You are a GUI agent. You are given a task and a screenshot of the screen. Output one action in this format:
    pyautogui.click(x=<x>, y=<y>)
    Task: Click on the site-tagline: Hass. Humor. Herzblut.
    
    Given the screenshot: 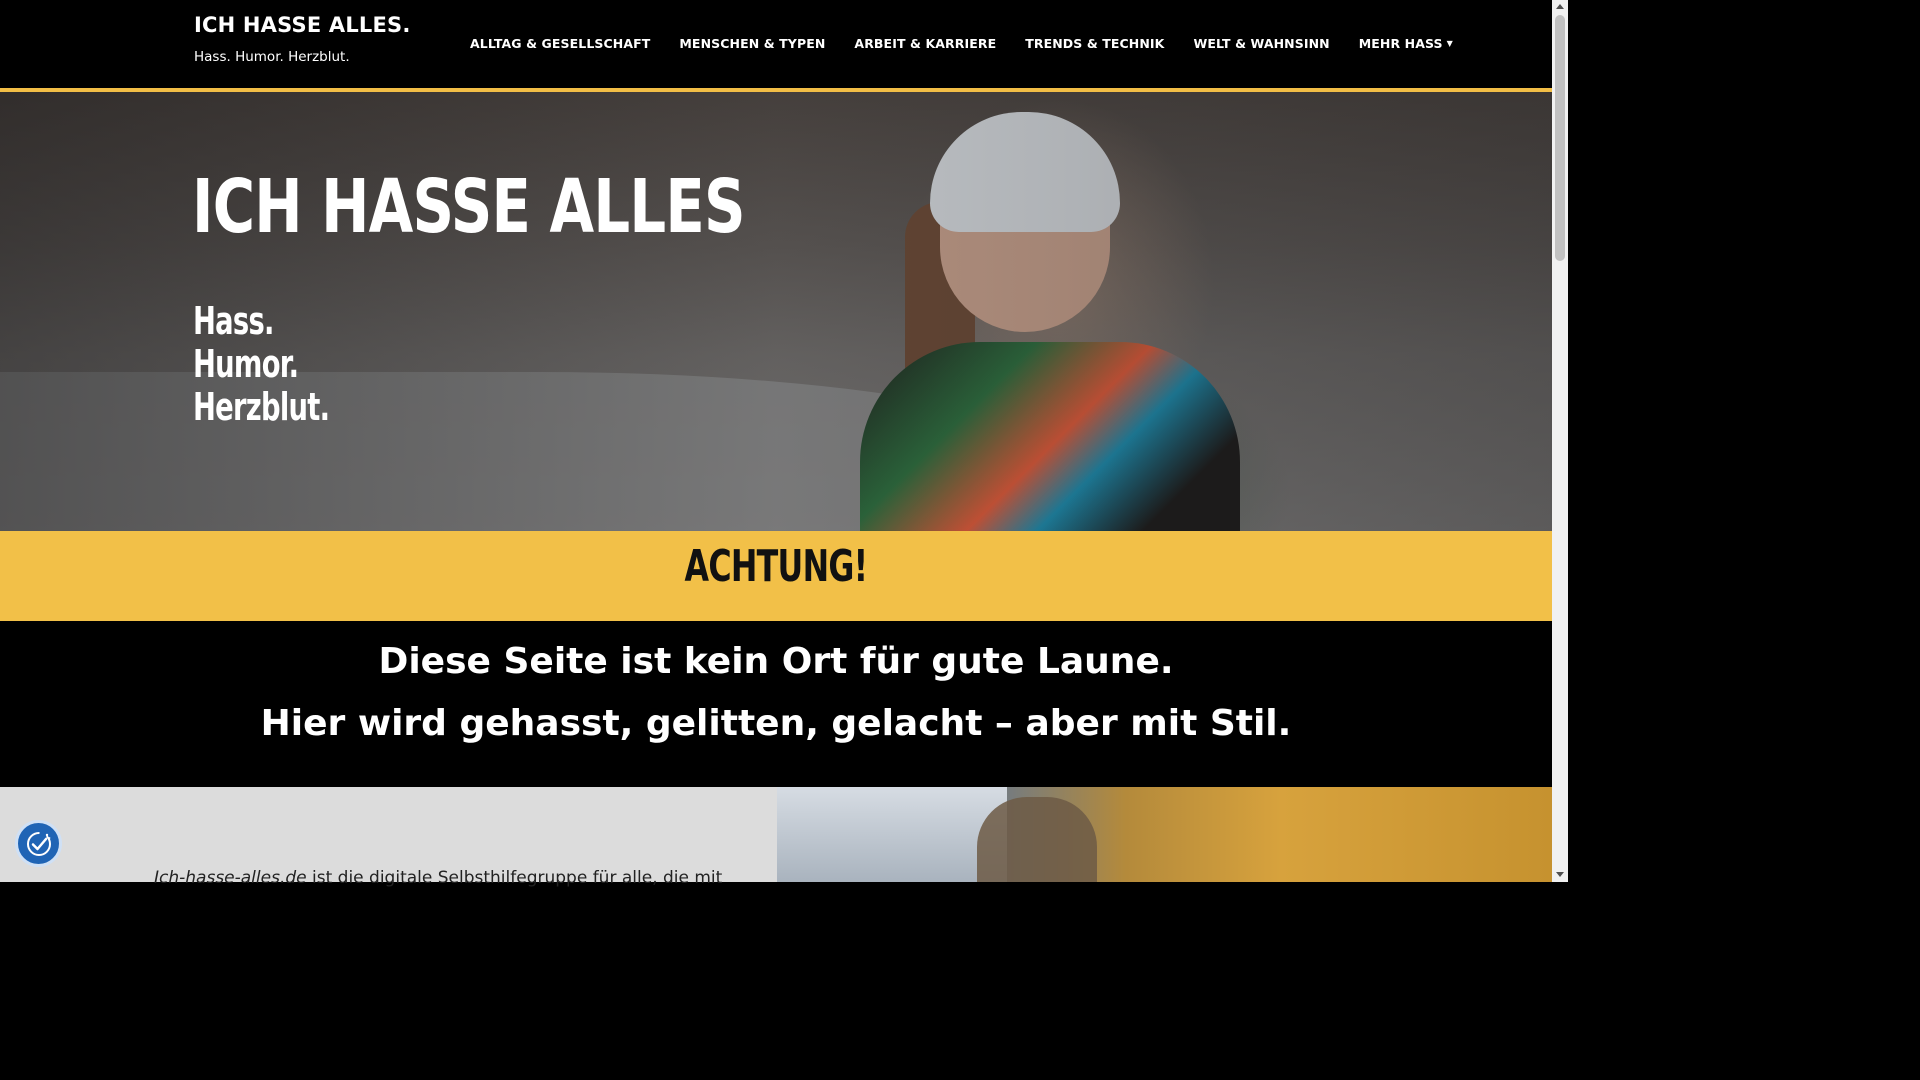 What is the action you would take?
    pyautogui.click(x=272, y=57)
    